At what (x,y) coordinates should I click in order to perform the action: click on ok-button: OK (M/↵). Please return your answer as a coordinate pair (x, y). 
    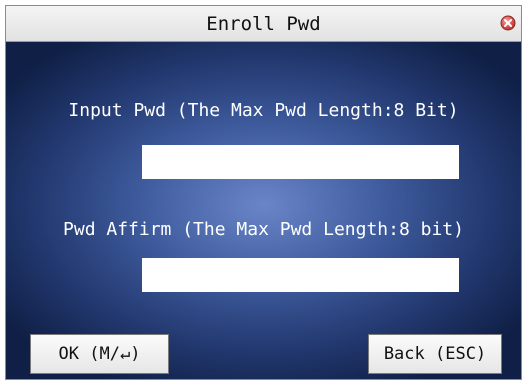
    Looking at the image, I should click on (99, 354).